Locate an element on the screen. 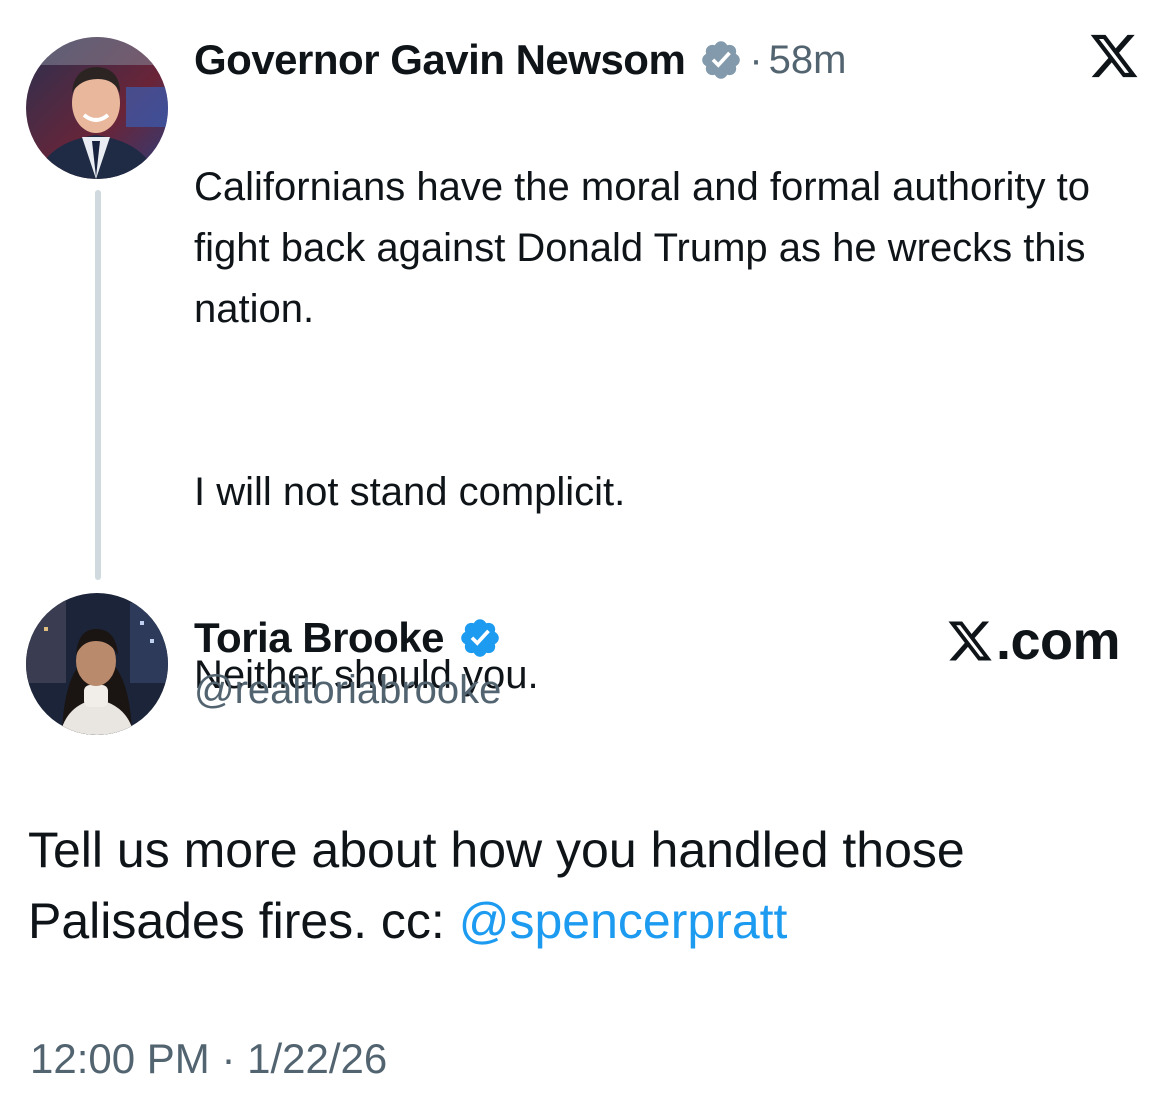 The image size is (1170, 1115). source-label: .com is located at coordinates (1033, 641).